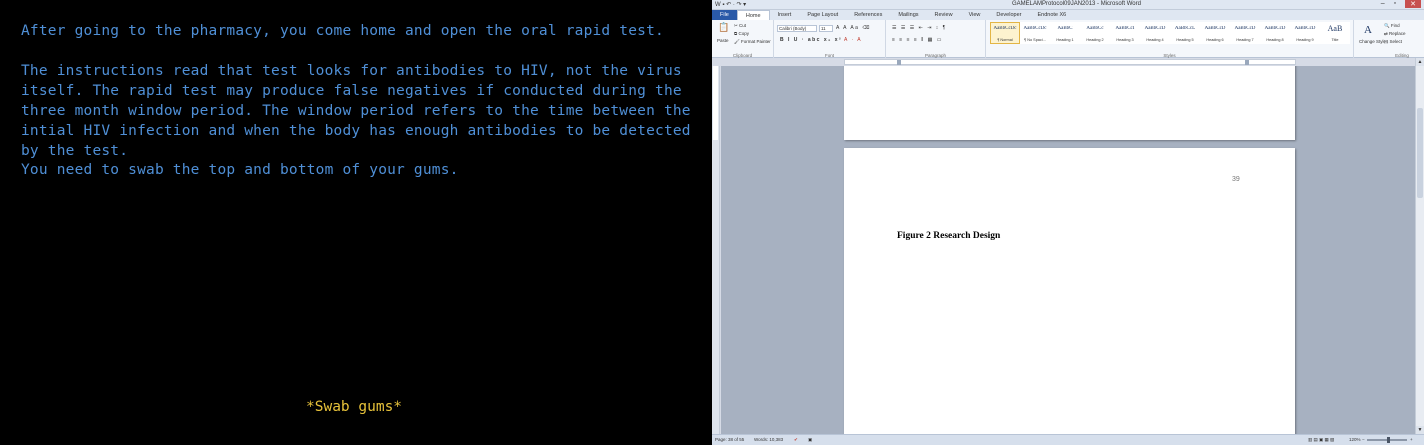  What do you see at coordinates (1368, 30) in the screenshot?
I see `change-styles-icon: A` at bounding box center [1368, 30].